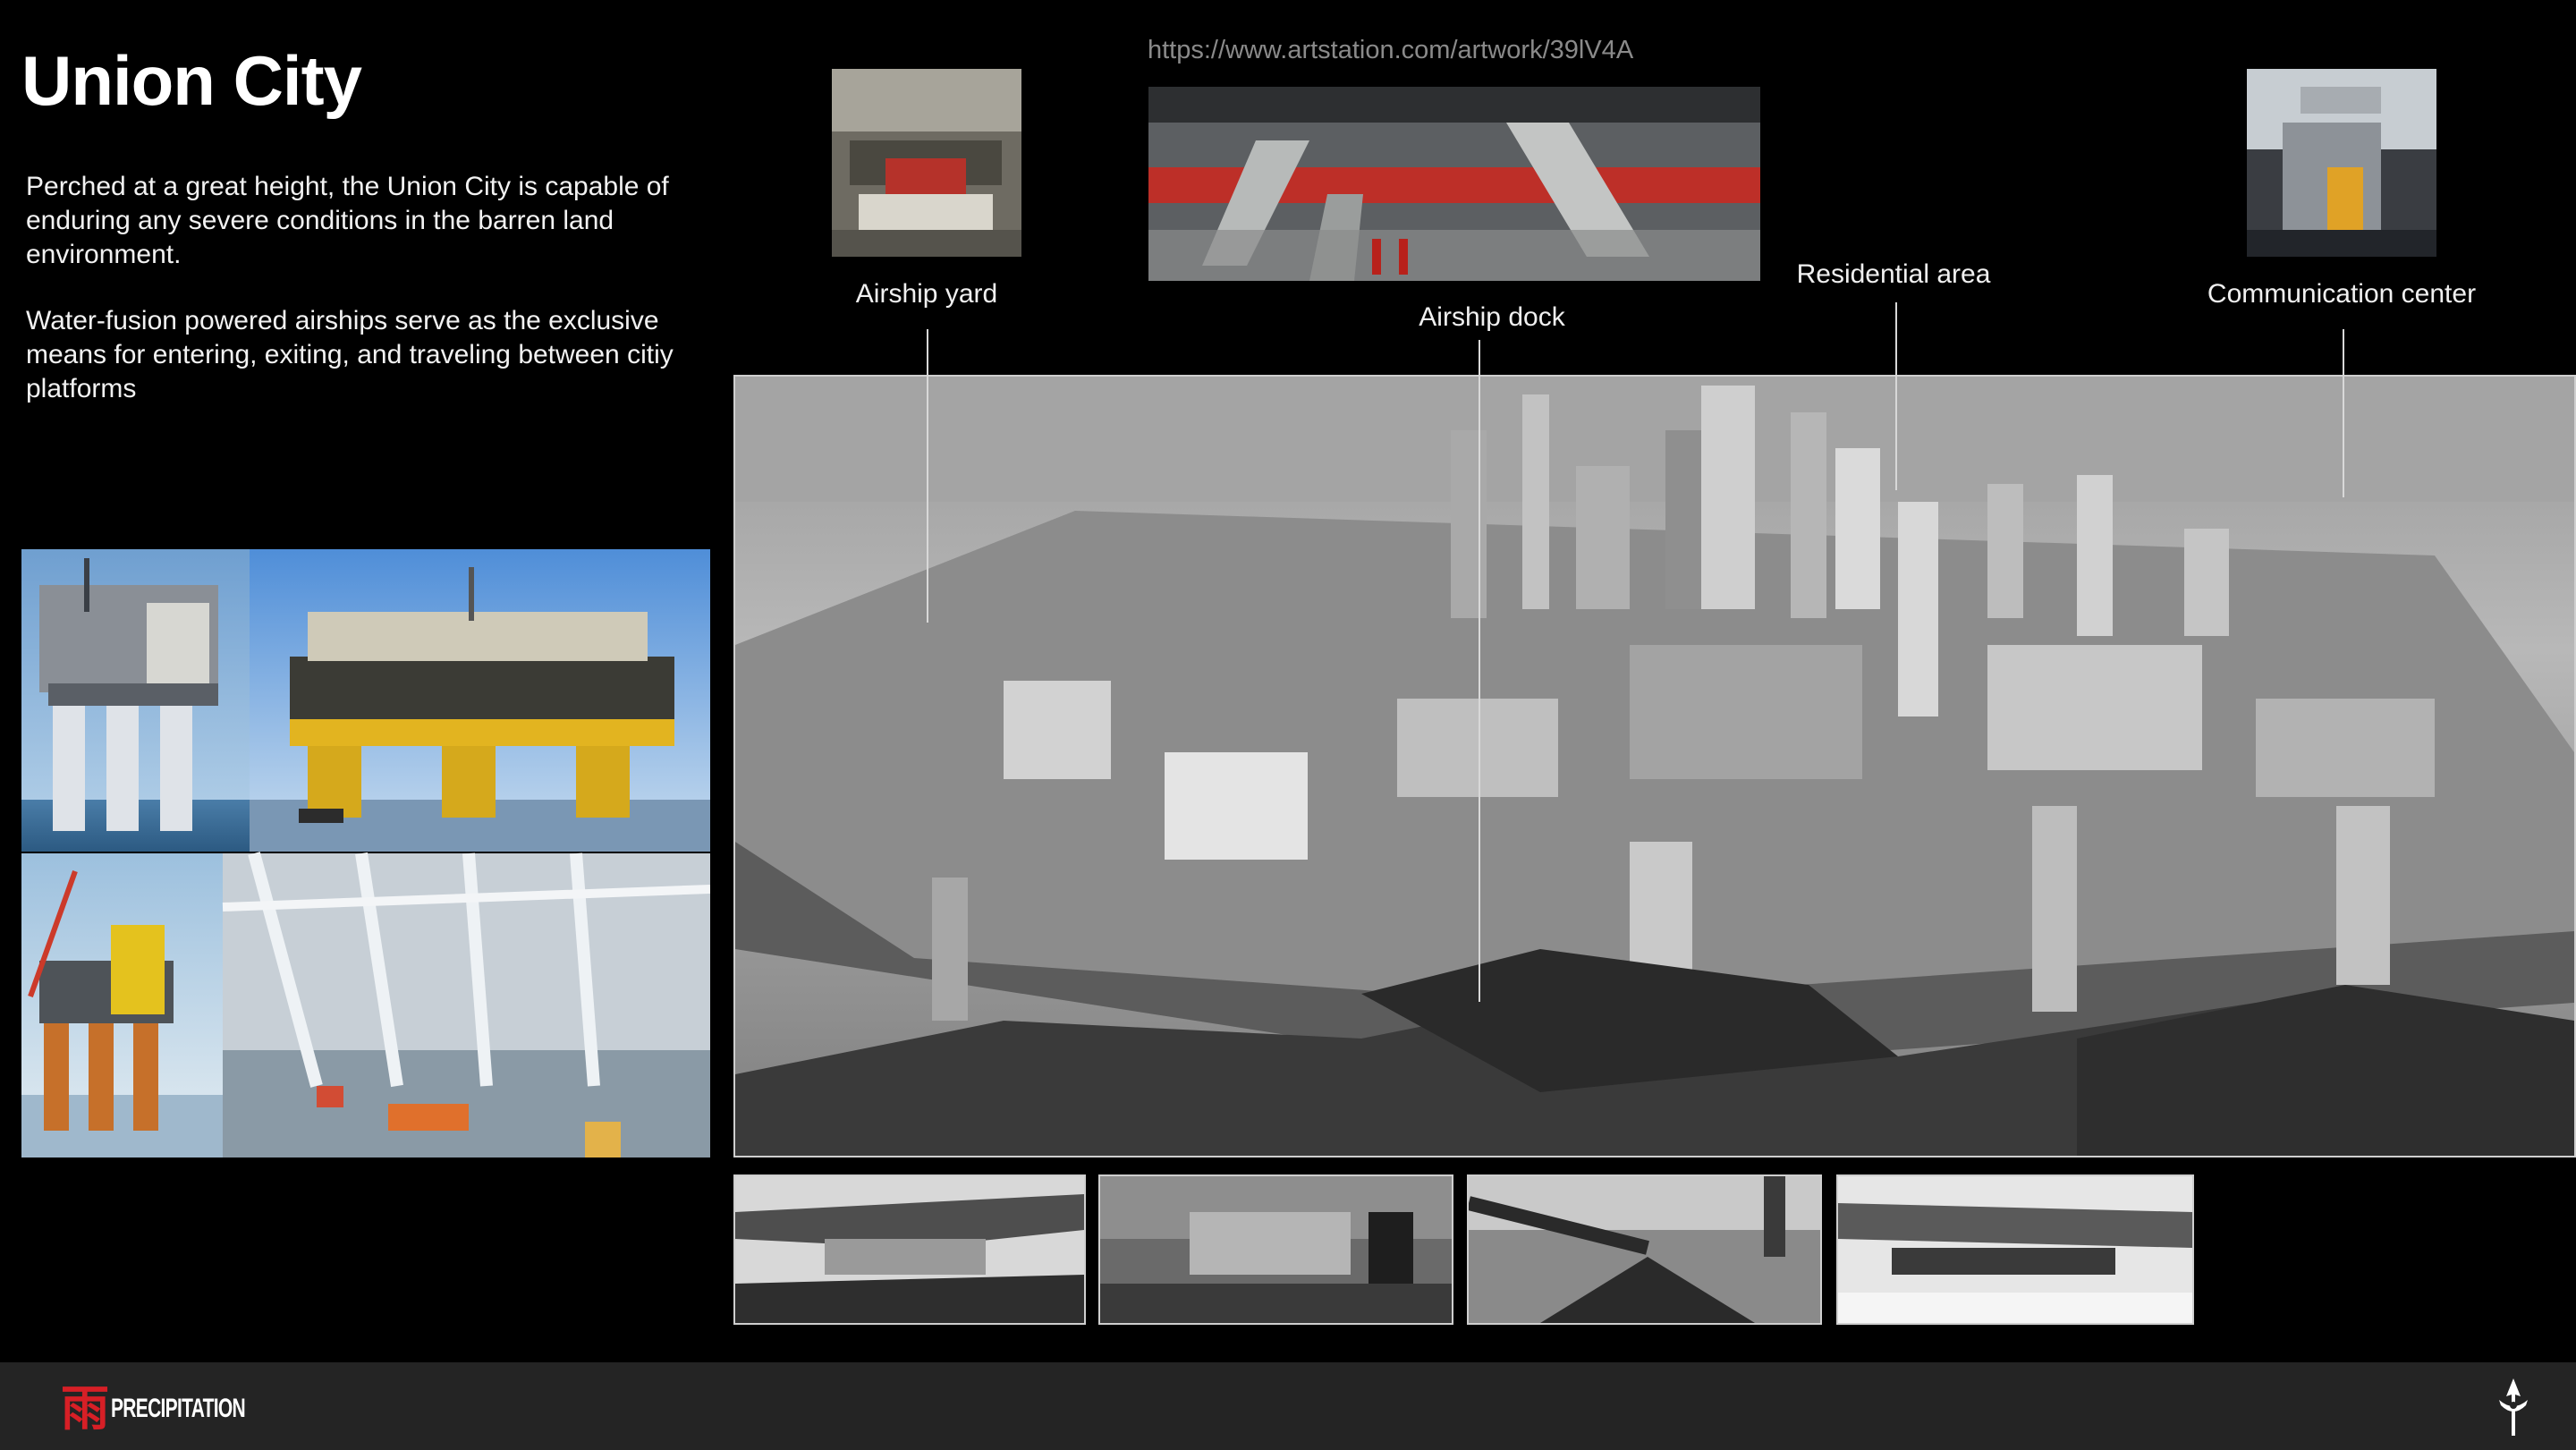 The image size is (2576, 1450). What do you see at coordinates (2341, 163) in the screenshot?
I see `communication-center-thumbnail` at bounding box center [2341, 163].